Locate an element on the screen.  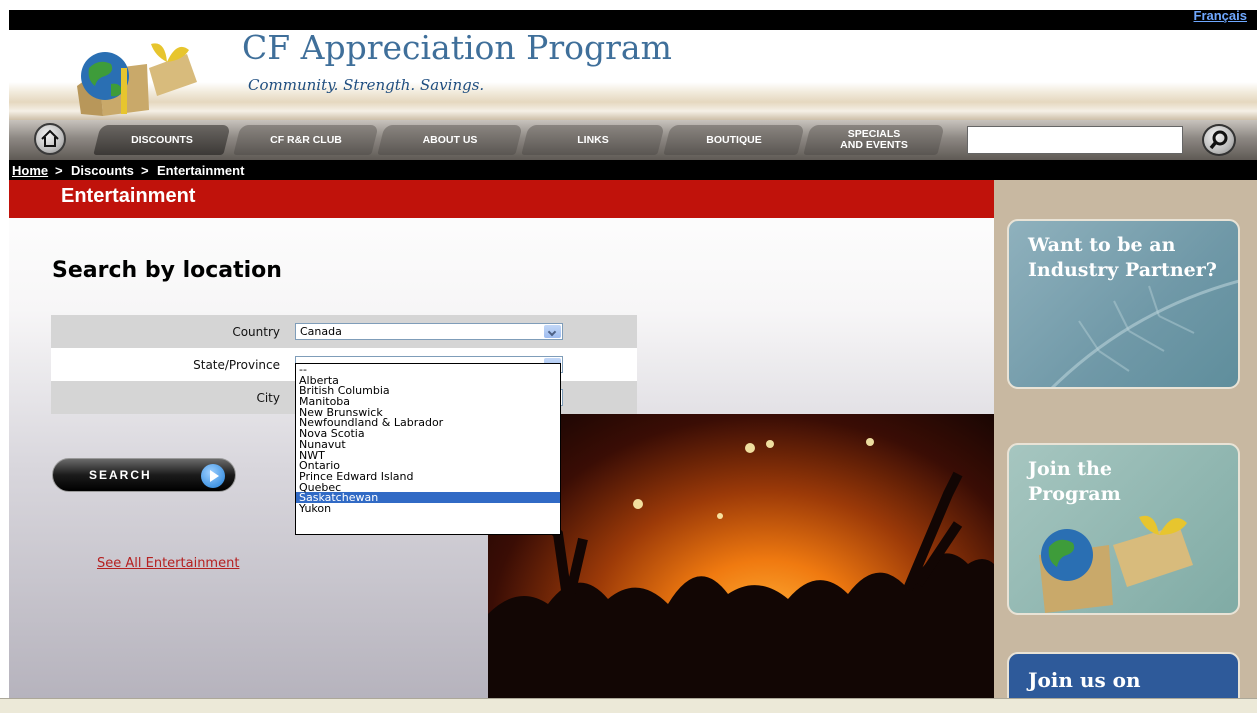
nav-tab-specials-events: SPECIALS AND EVENTS is located at coordinates (874, 140).